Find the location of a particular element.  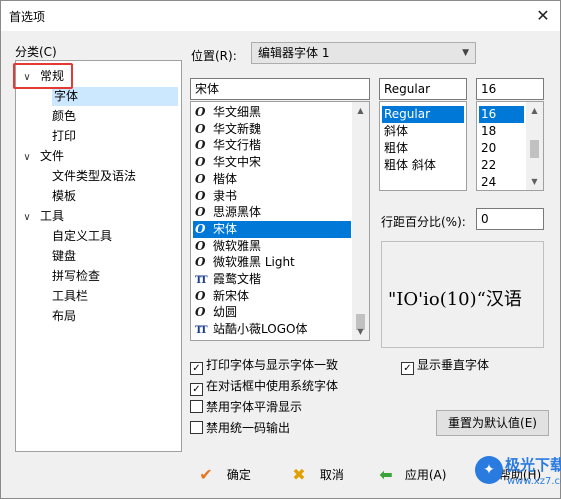

tree-item: 颜色 is located at coordinates (67, 116).